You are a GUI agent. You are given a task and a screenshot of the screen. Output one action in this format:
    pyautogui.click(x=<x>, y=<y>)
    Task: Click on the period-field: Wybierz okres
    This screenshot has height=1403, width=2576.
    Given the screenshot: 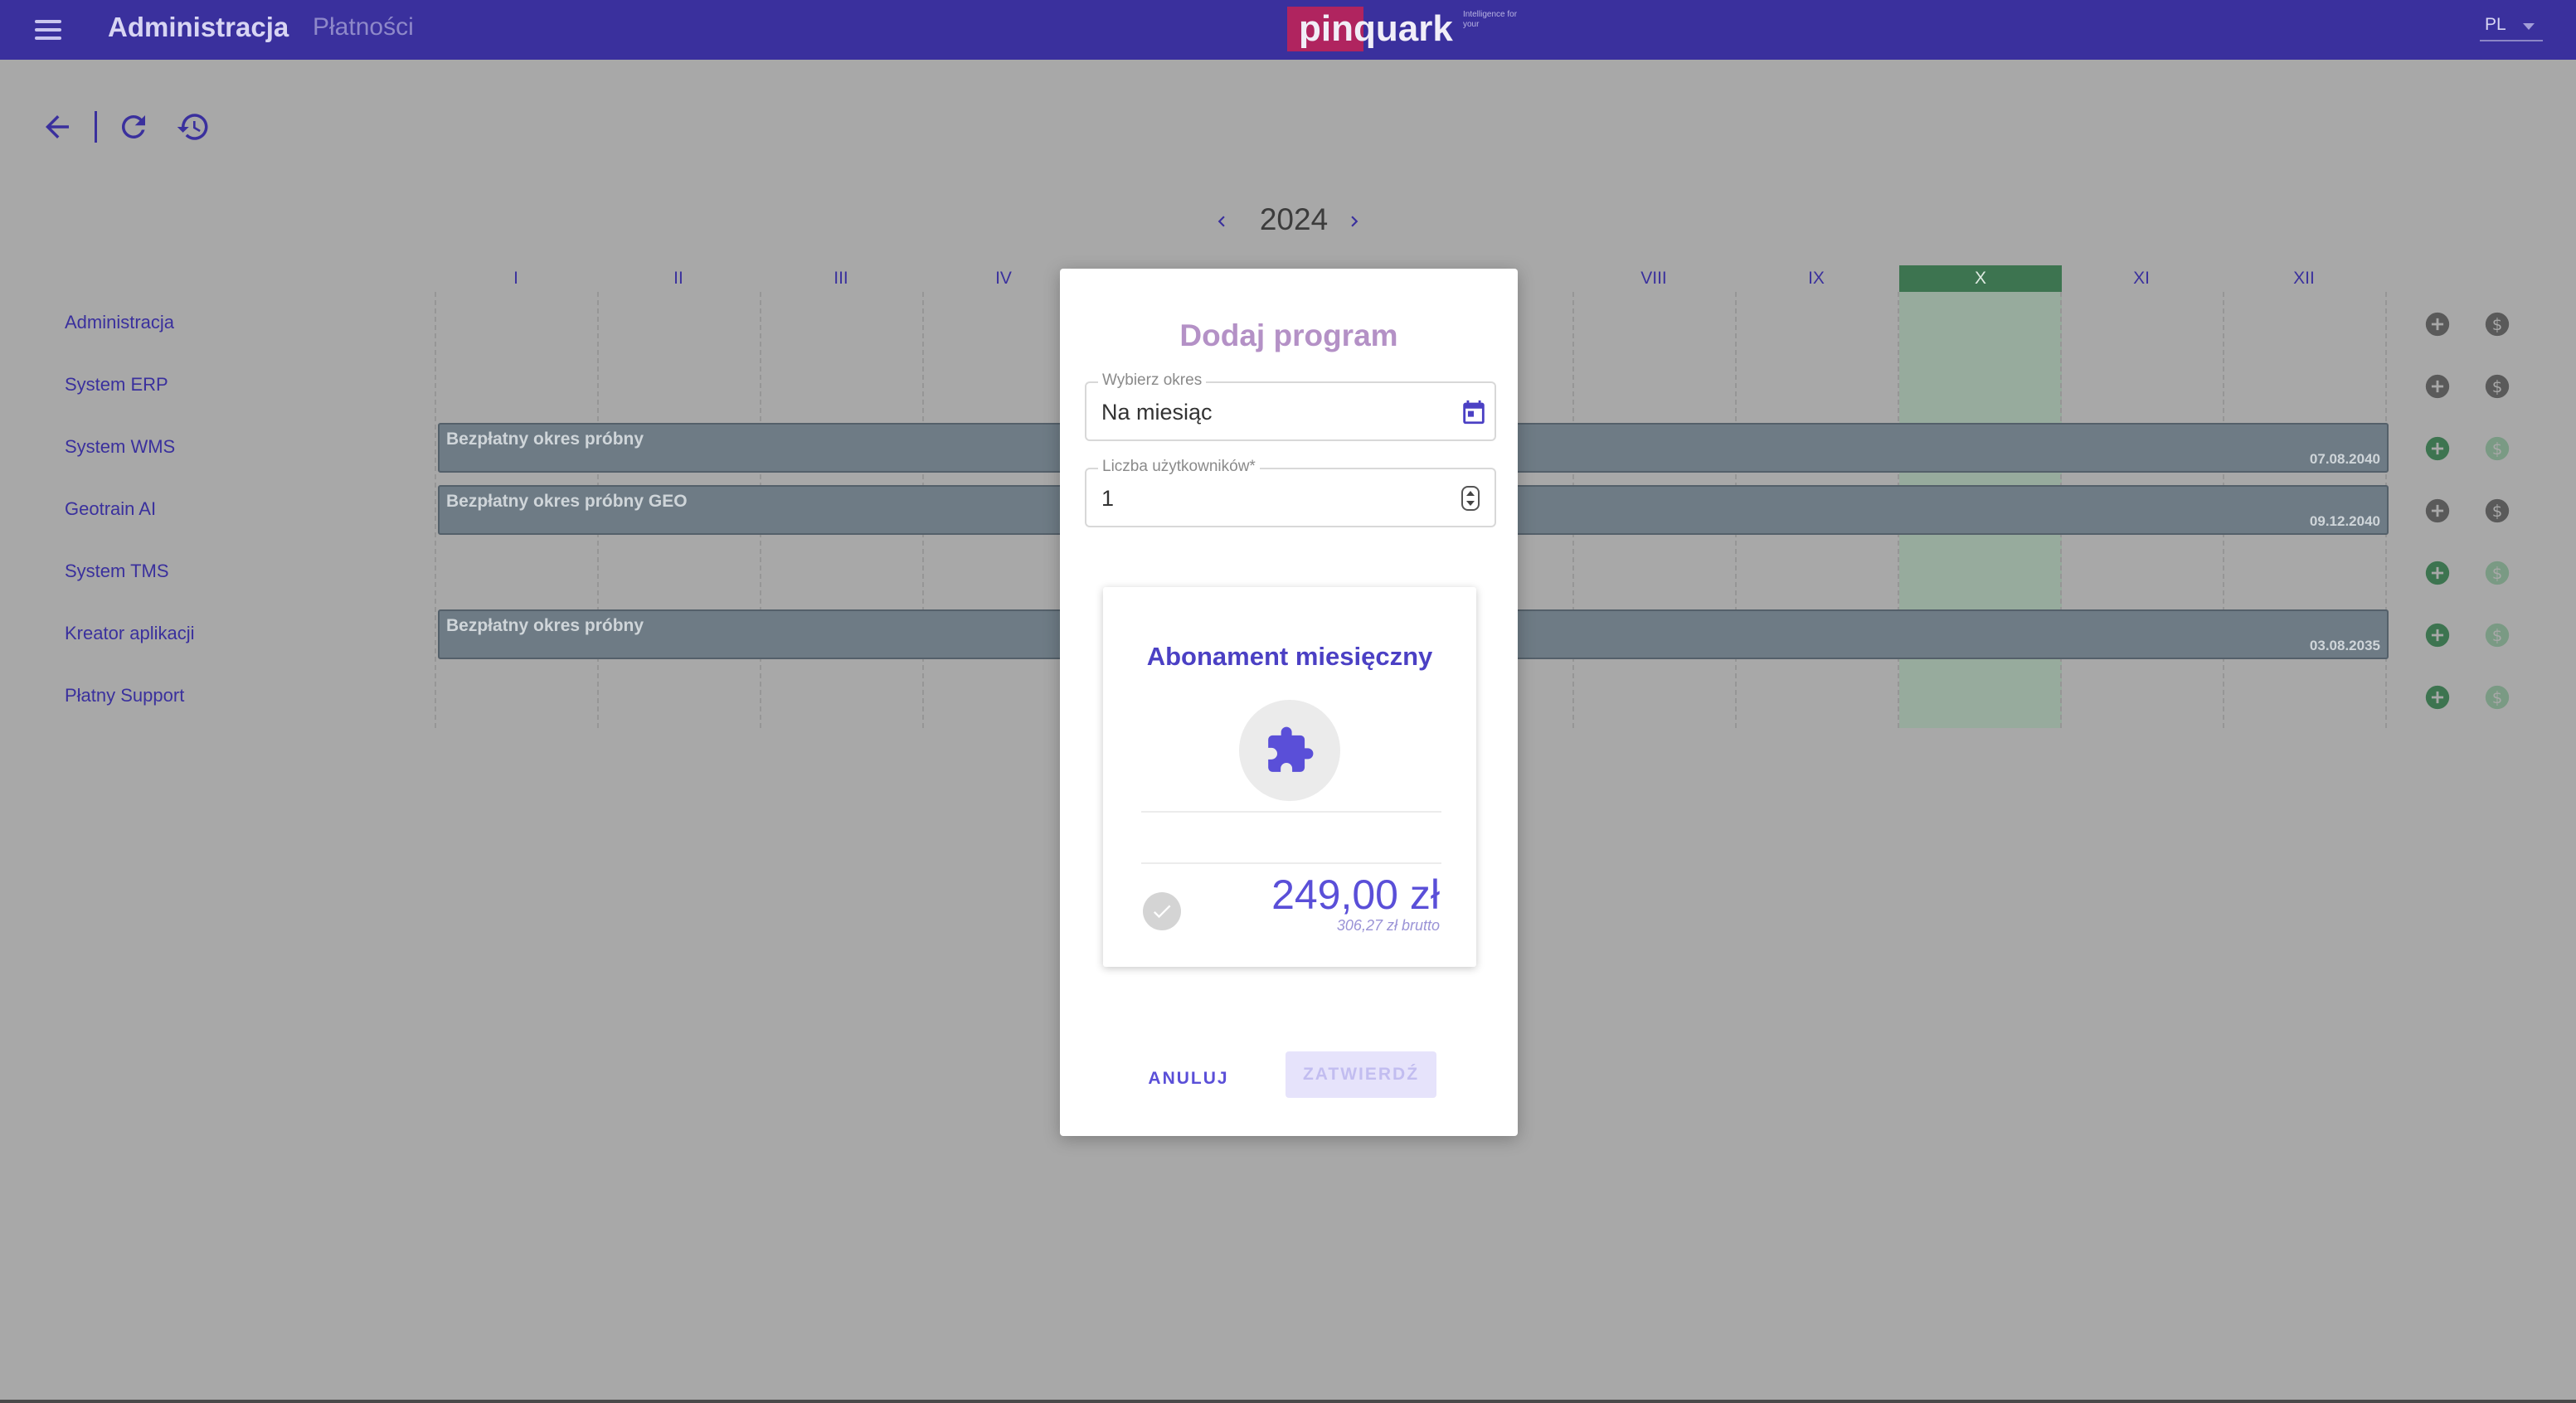 What is the action you would take?
    pyautogui.click(x=1291, y=406)
    